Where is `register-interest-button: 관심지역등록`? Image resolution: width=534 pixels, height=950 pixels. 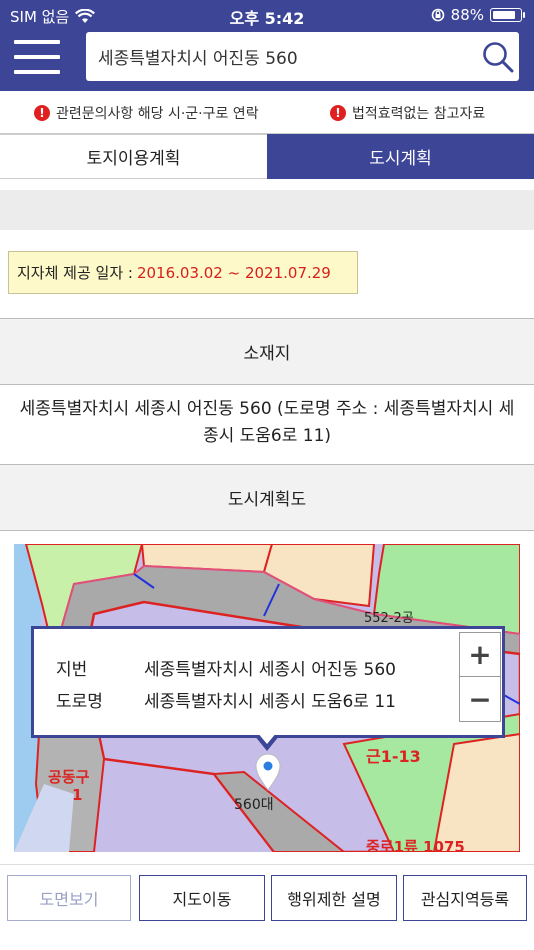 register-interest-button: 관심지역등록 is located at coordinates (465, 898).